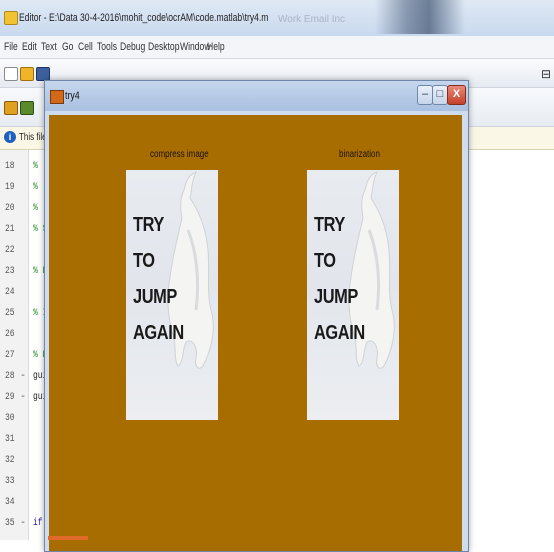 The height and width of the screenshot is (552, 554). I want to click on open-folder-icon, so click(27, 74).